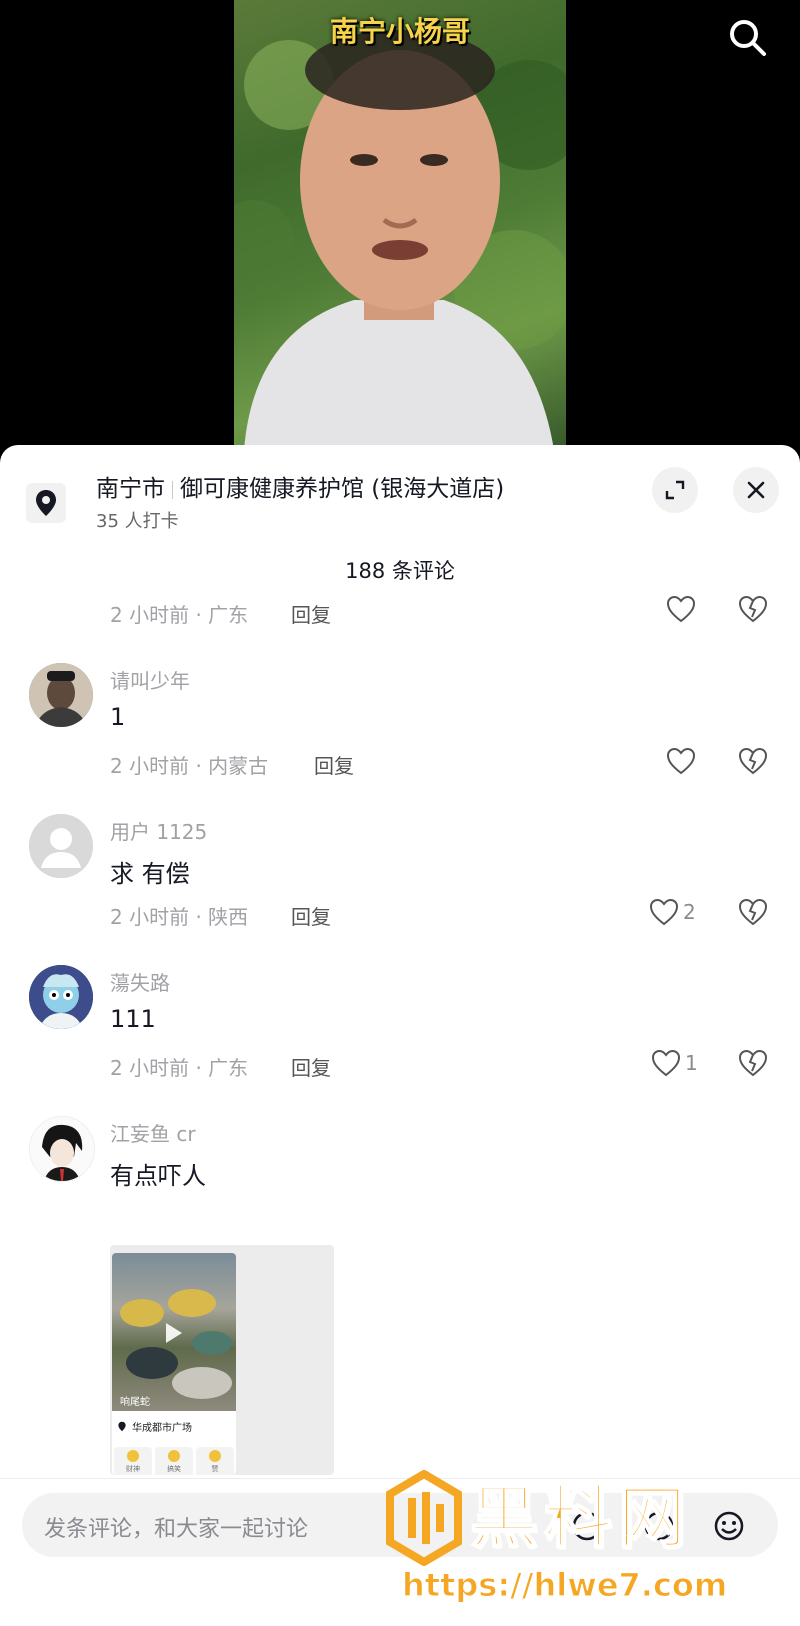 The width and height of the screenshot is (800, 1626). What do you see at coordinates (399, 240) in the screenshot?
I see `person-figure` at bounding box center [399, 240].